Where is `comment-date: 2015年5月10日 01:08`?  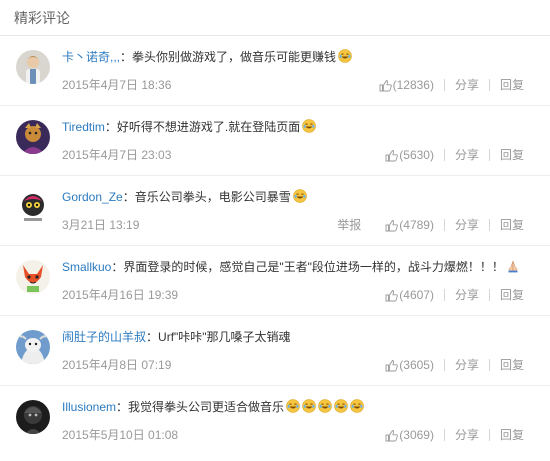
comment-date: 2015年5月10日 01:08 is located at coordinates (120, 435).